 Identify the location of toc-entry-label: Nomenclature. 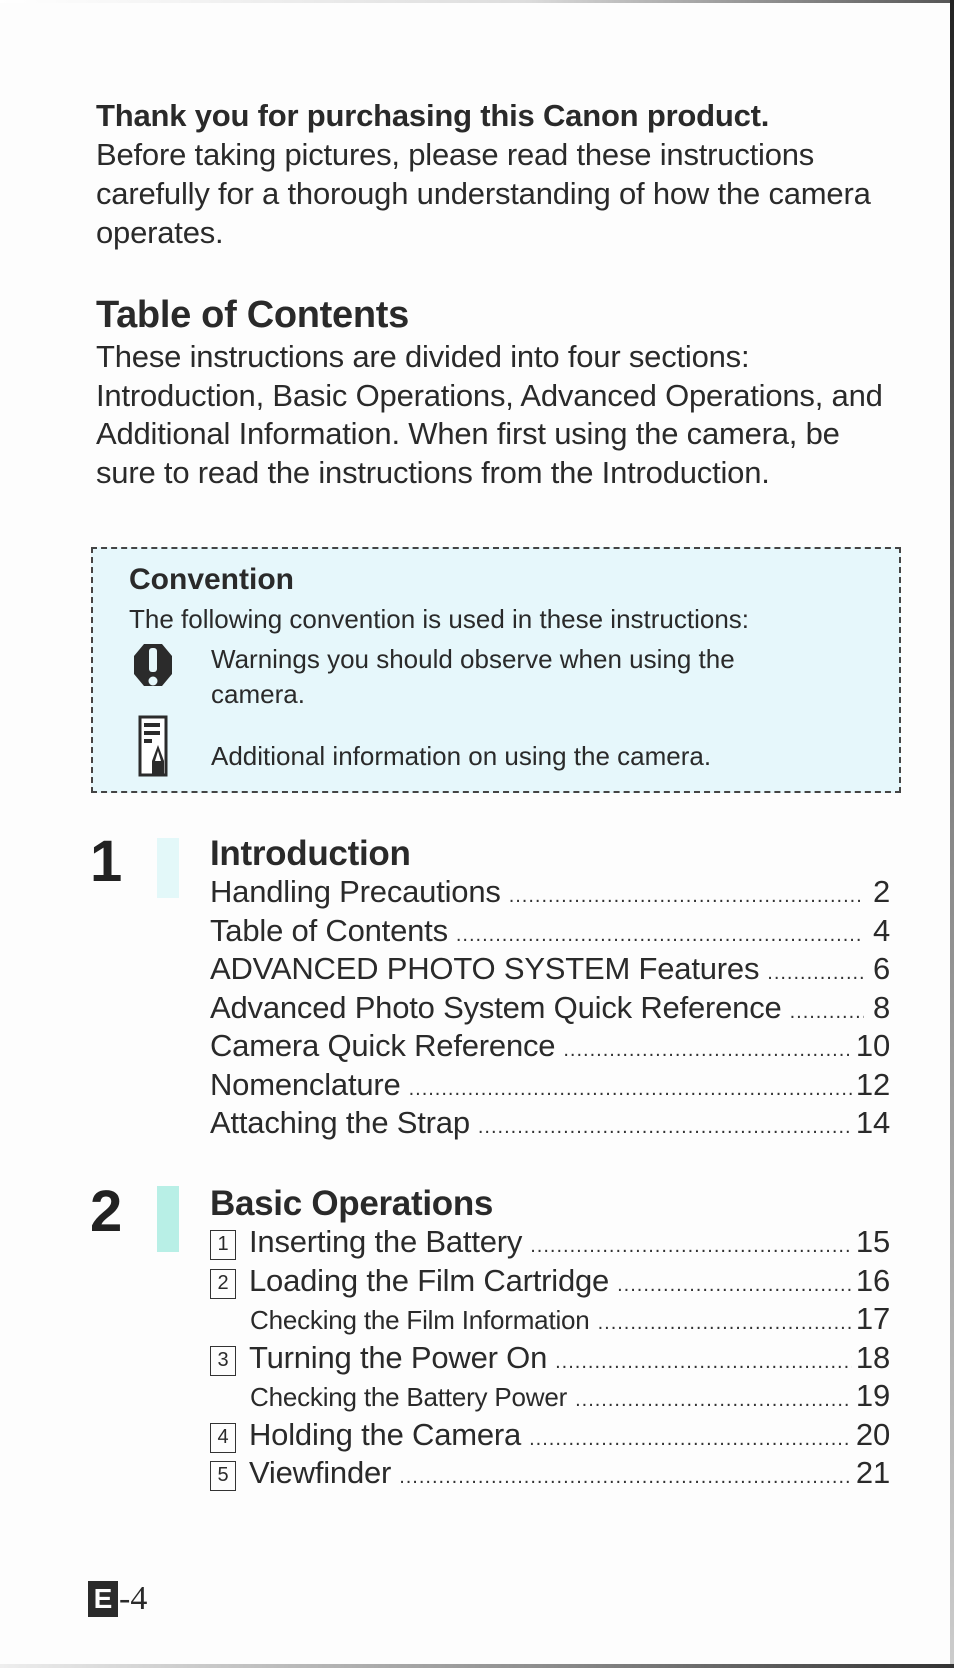
(305, 1084).